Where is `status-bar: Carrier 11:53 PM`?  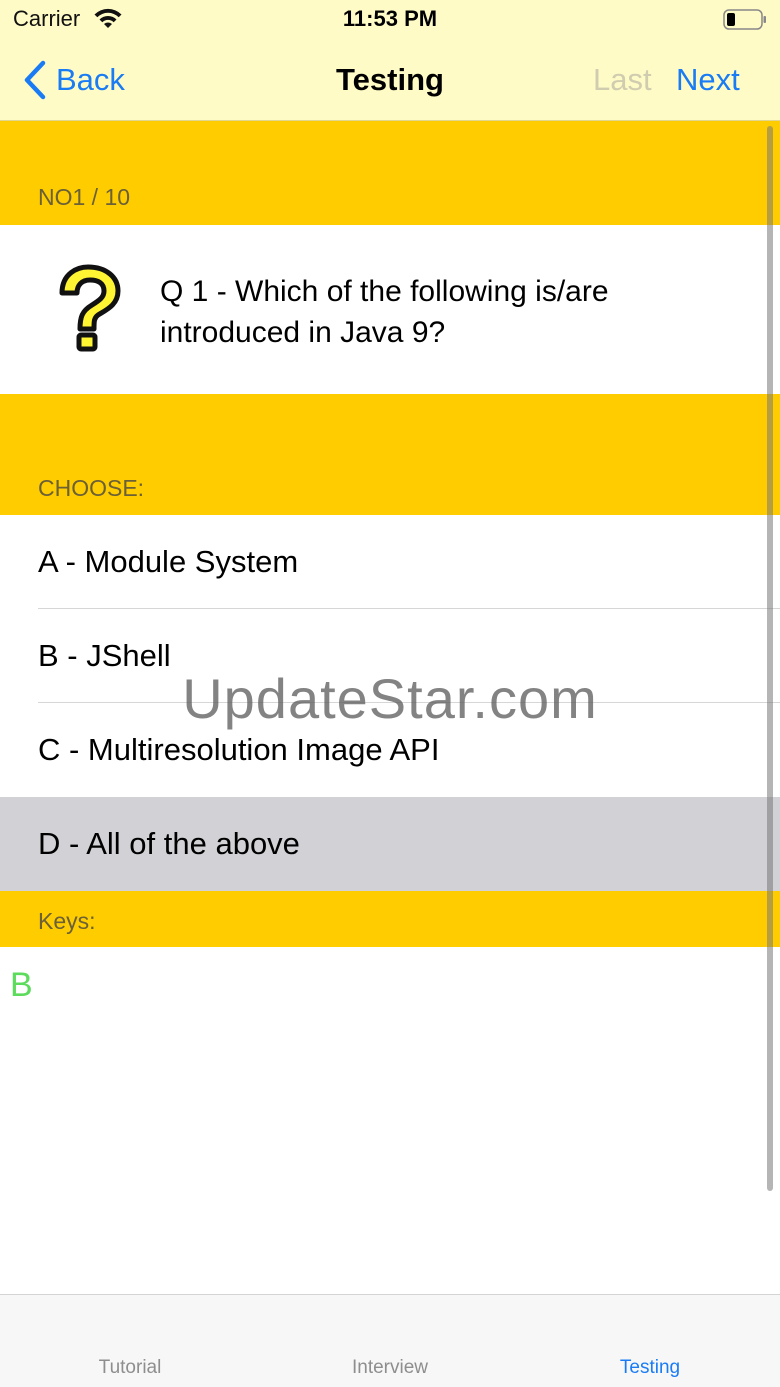 status-bar: Carrier 11:53 PM is located at coordinates (390, 20).